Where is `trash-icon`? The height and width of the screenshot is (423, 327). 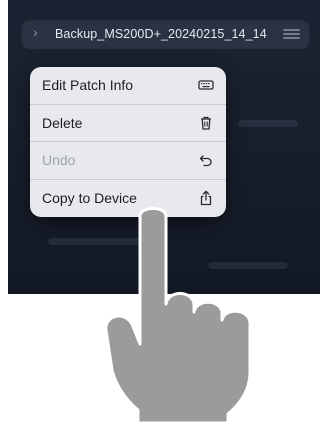
trash-icon is located at coordinates (206, 123).